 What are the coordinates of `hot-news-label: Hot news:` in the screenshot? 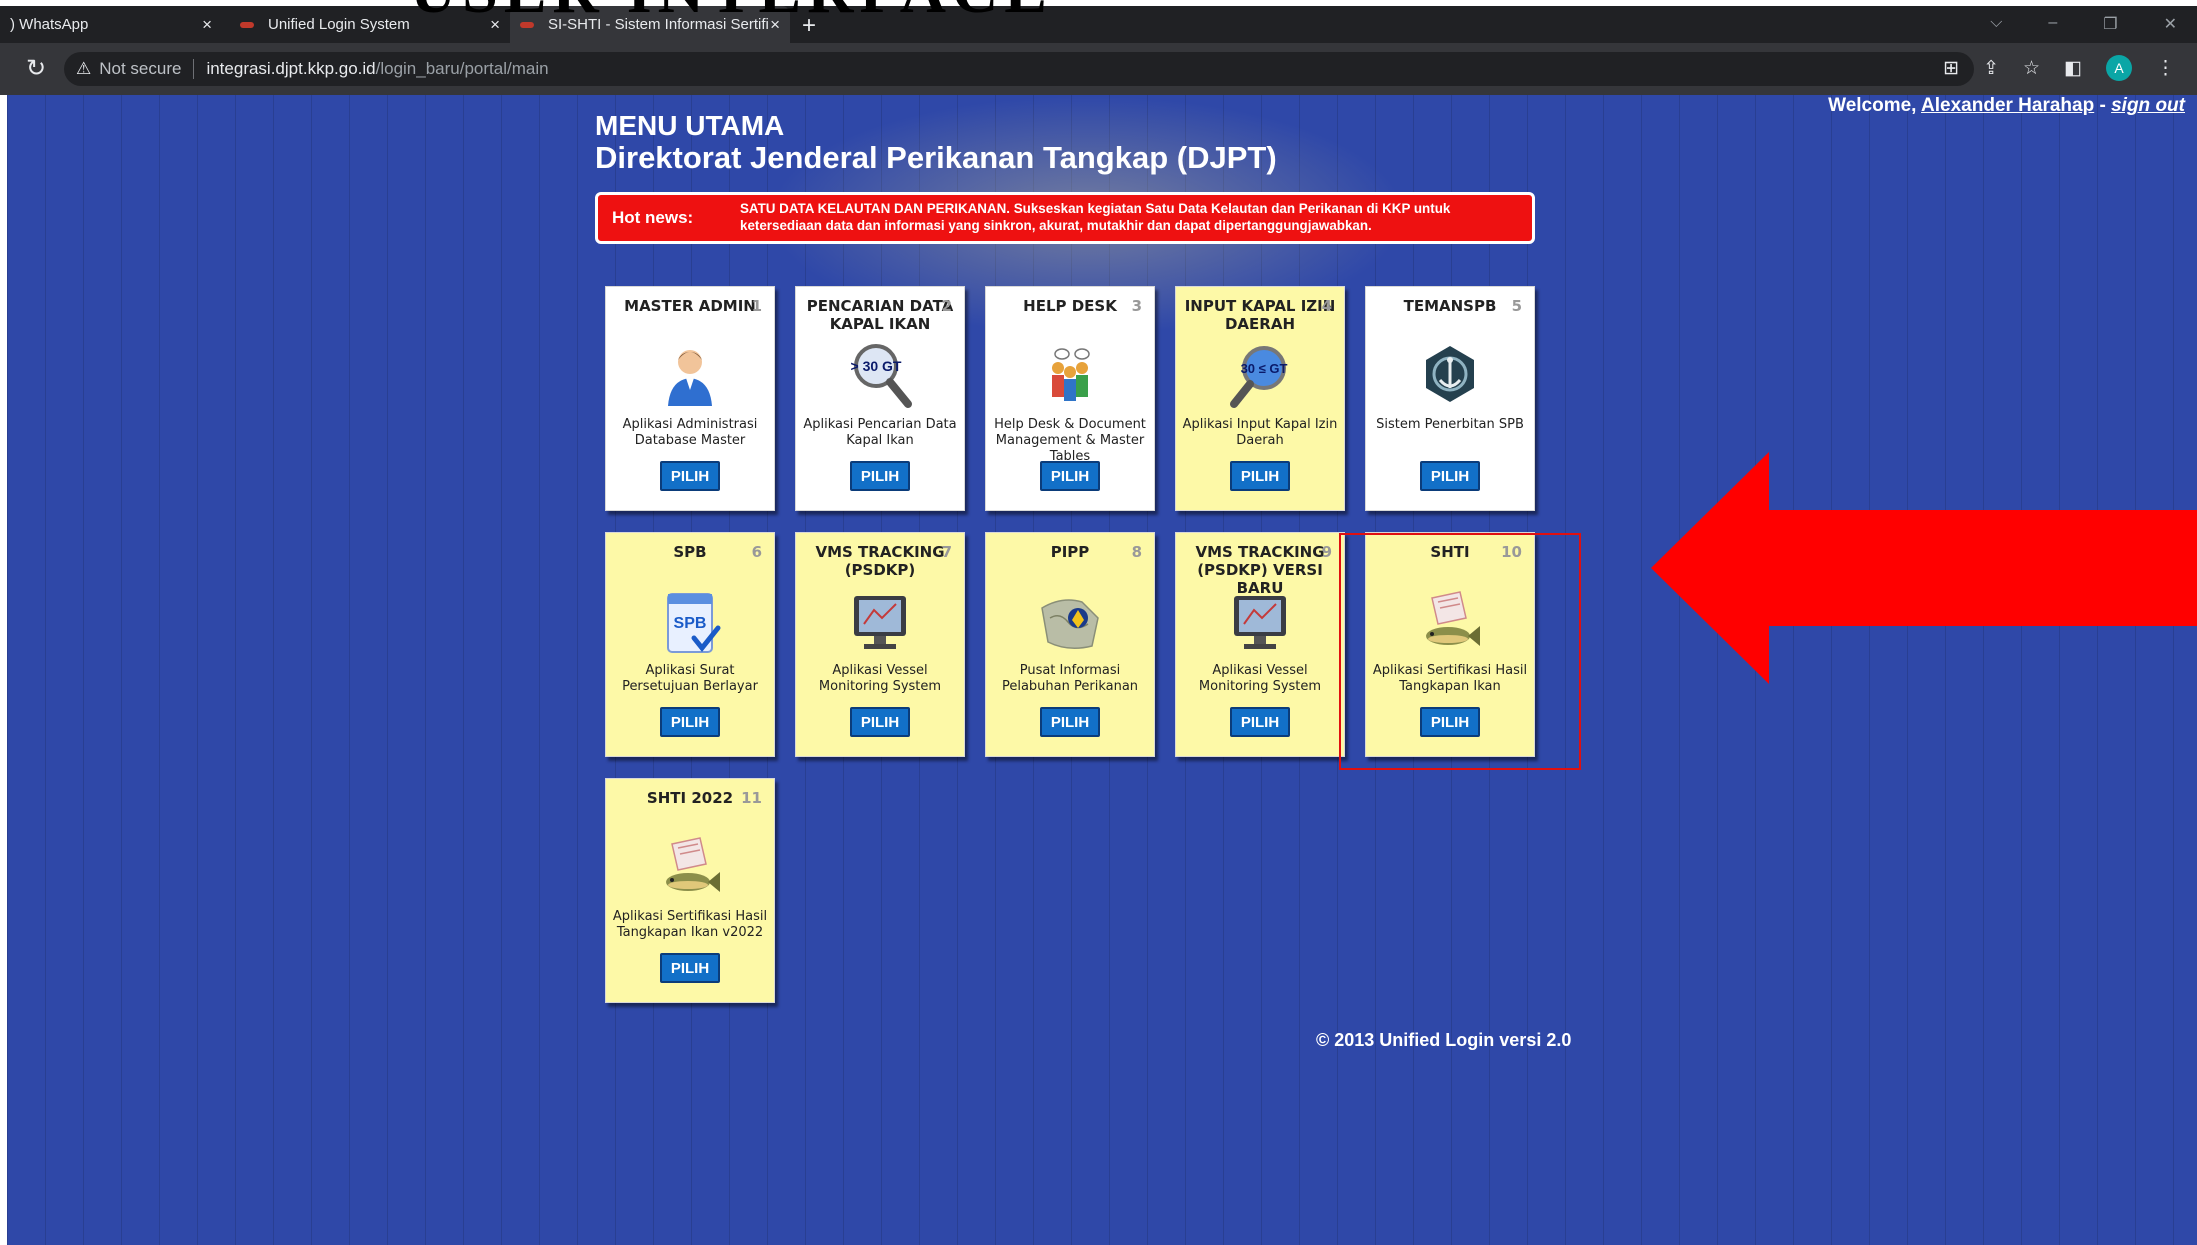 It's located at (653, 217).